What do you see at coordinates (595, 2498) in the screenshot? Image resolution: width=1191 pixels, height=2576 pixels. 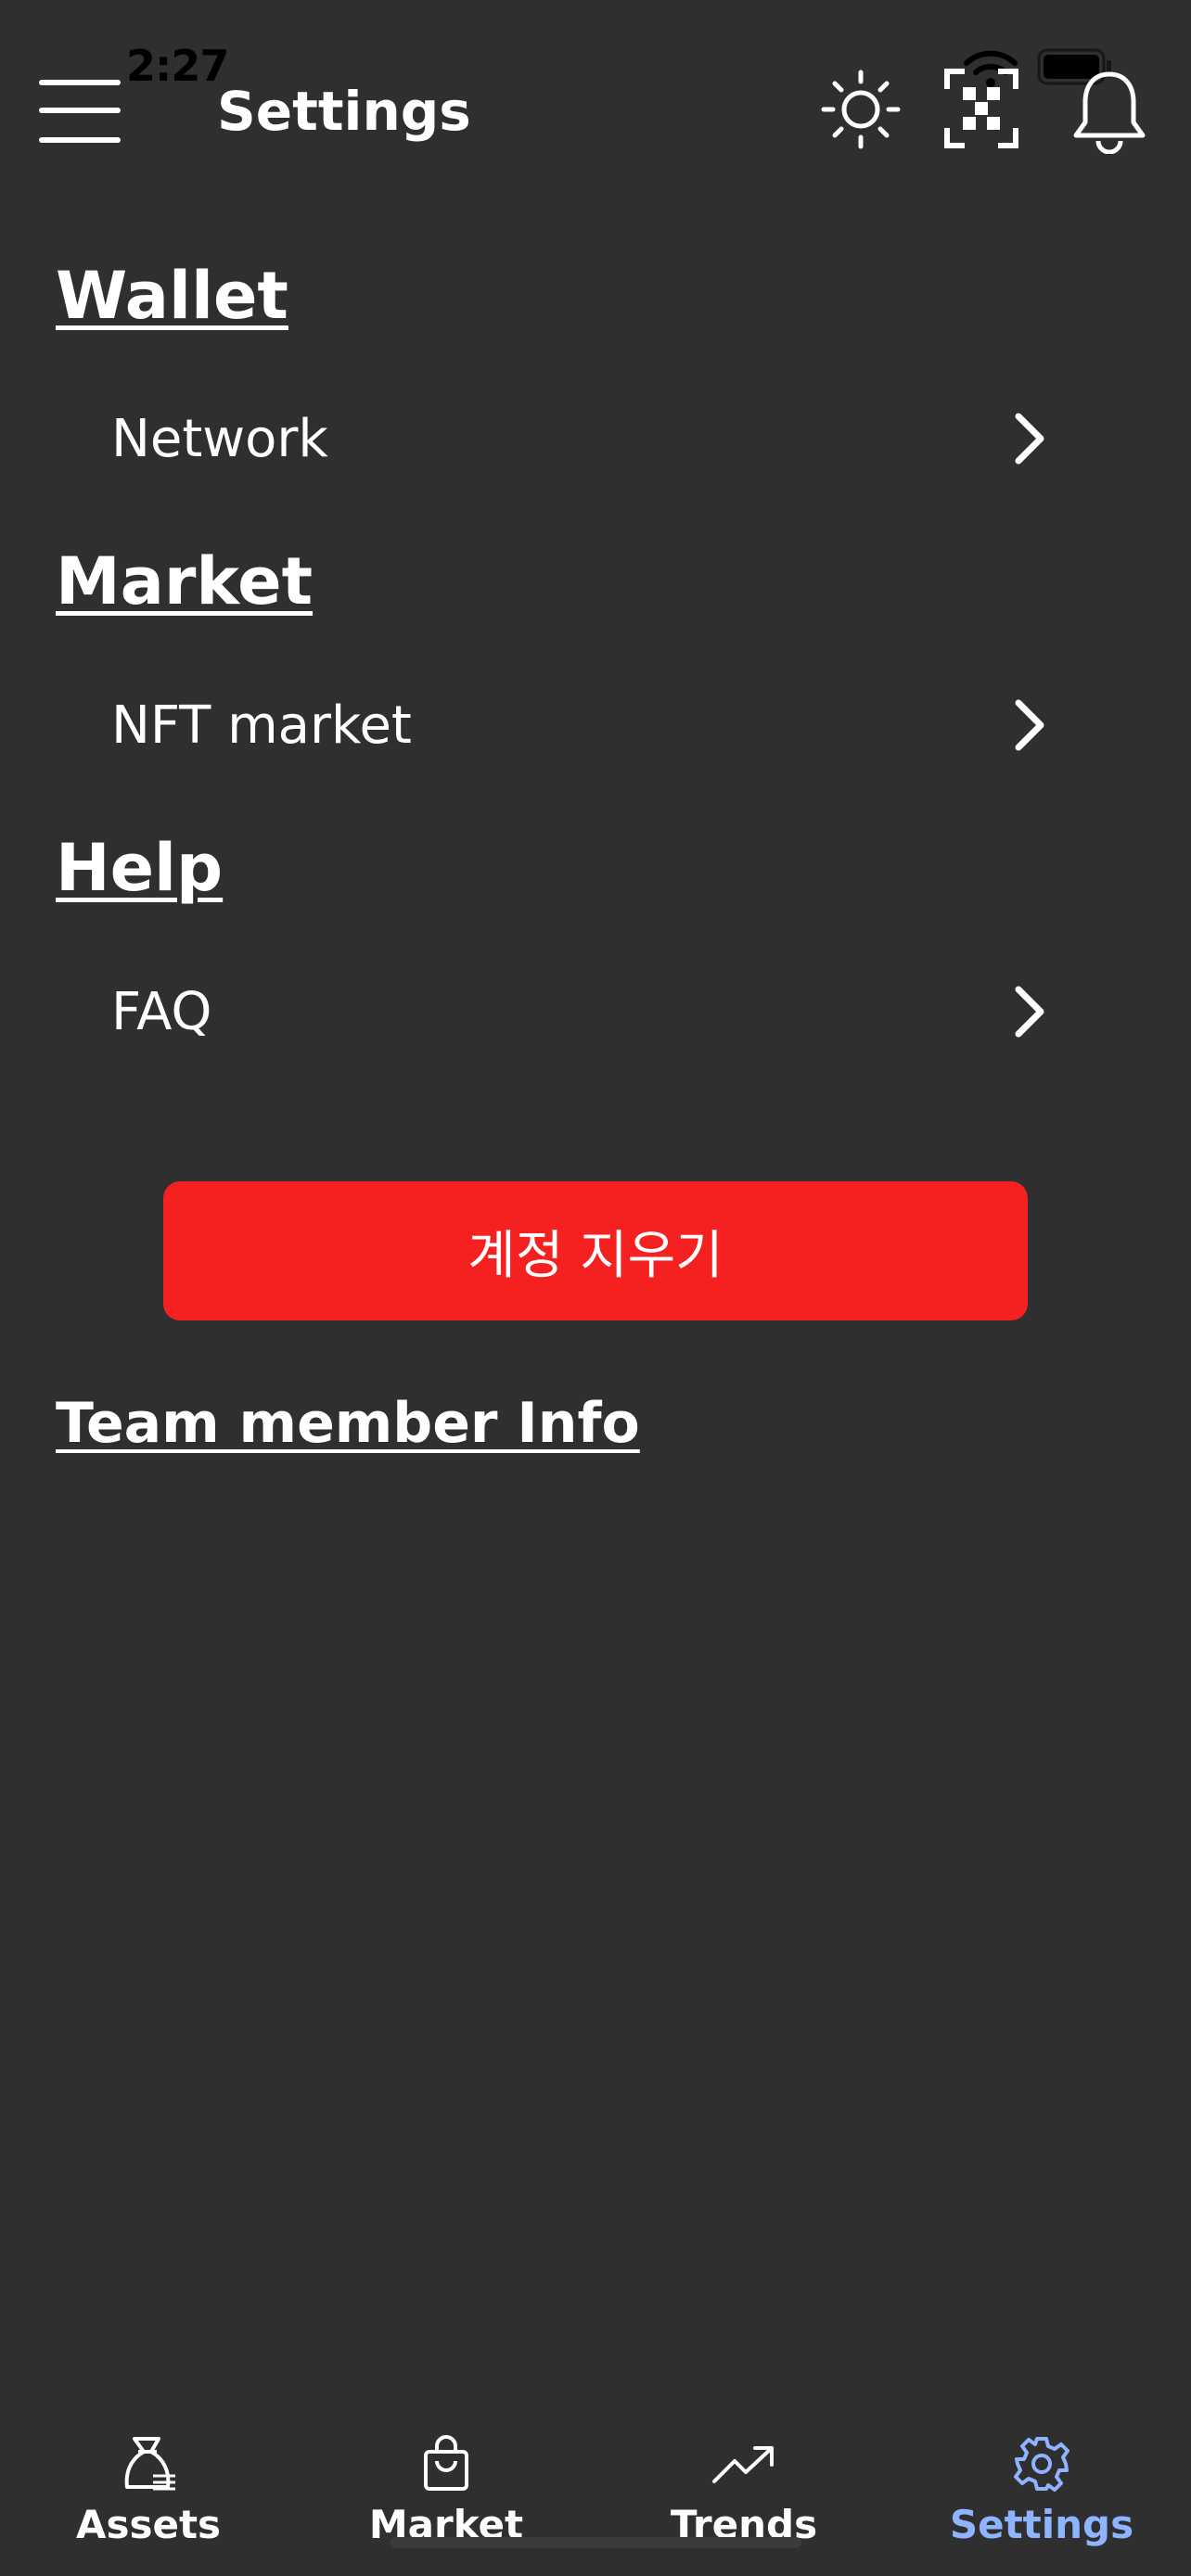 I see `bottom-tab-bar: Assets Market Trends Settings` at bounding box center [595, 2498].